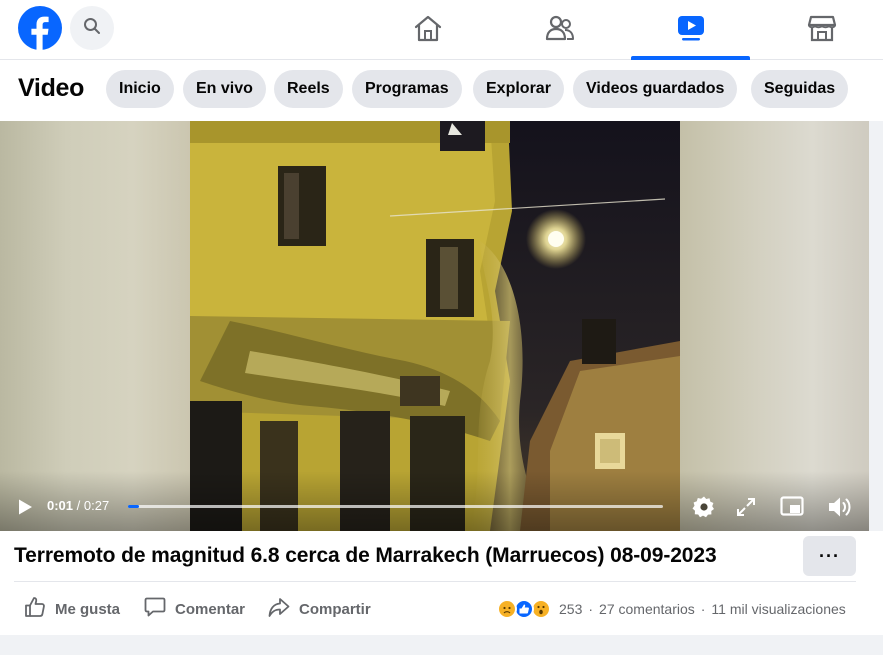 This screenshot has width=883, height=655. Describe the element at coordinates (840, 509) in the screenshot. I see `volume-icon` at that location.